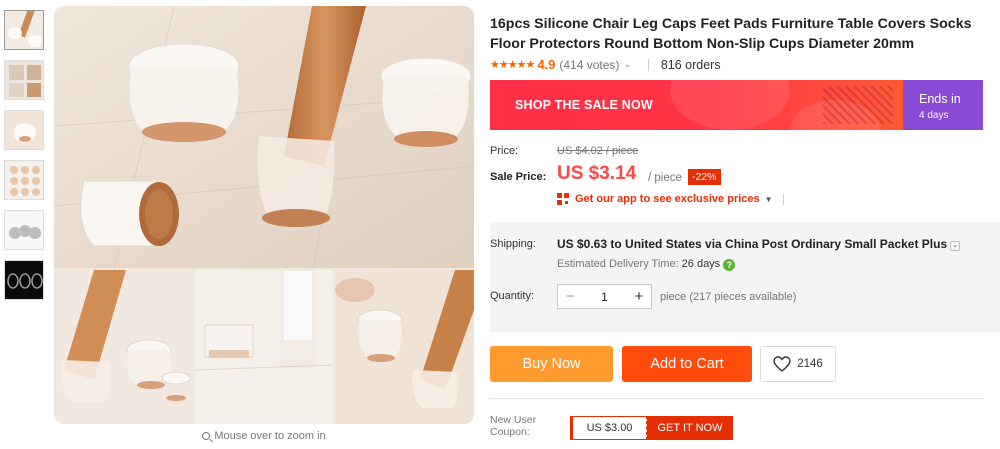 The width and height of the screenshot is (1000, 449). I want to click on delivery-label: Estimated Delivery Time:, so click(618, 264).